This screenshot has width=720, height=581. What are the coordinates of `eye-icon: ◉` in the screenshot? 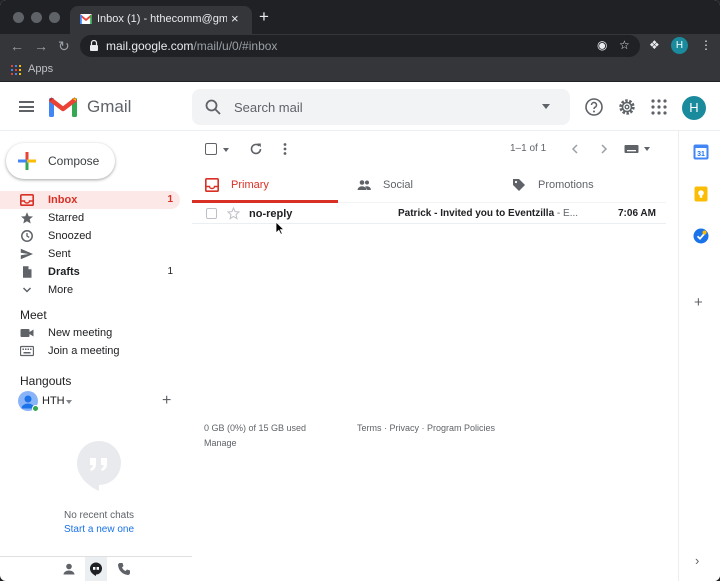 It's located at (602, 45).